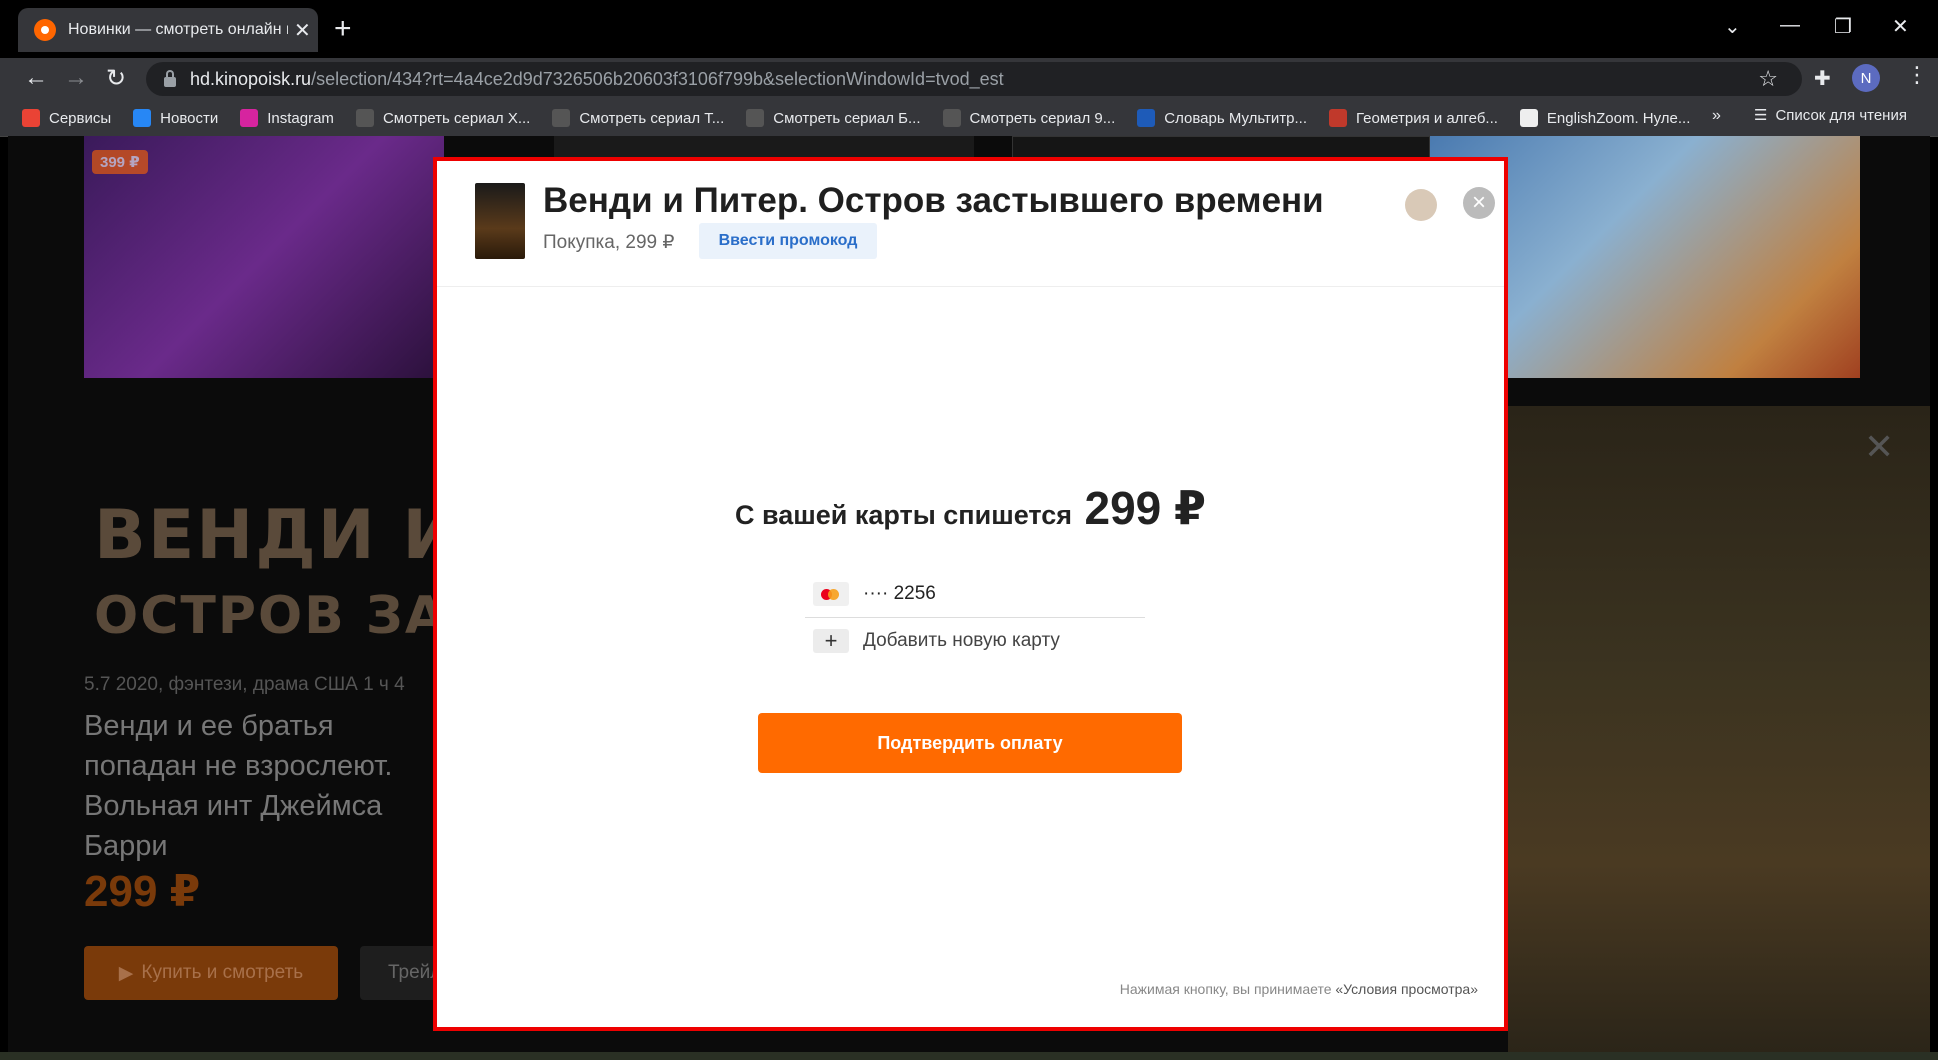 The width and height of the screenshot is (1938, 1060). I want to click on add-card-option: + Добавить новую карту, so click(936, 641).